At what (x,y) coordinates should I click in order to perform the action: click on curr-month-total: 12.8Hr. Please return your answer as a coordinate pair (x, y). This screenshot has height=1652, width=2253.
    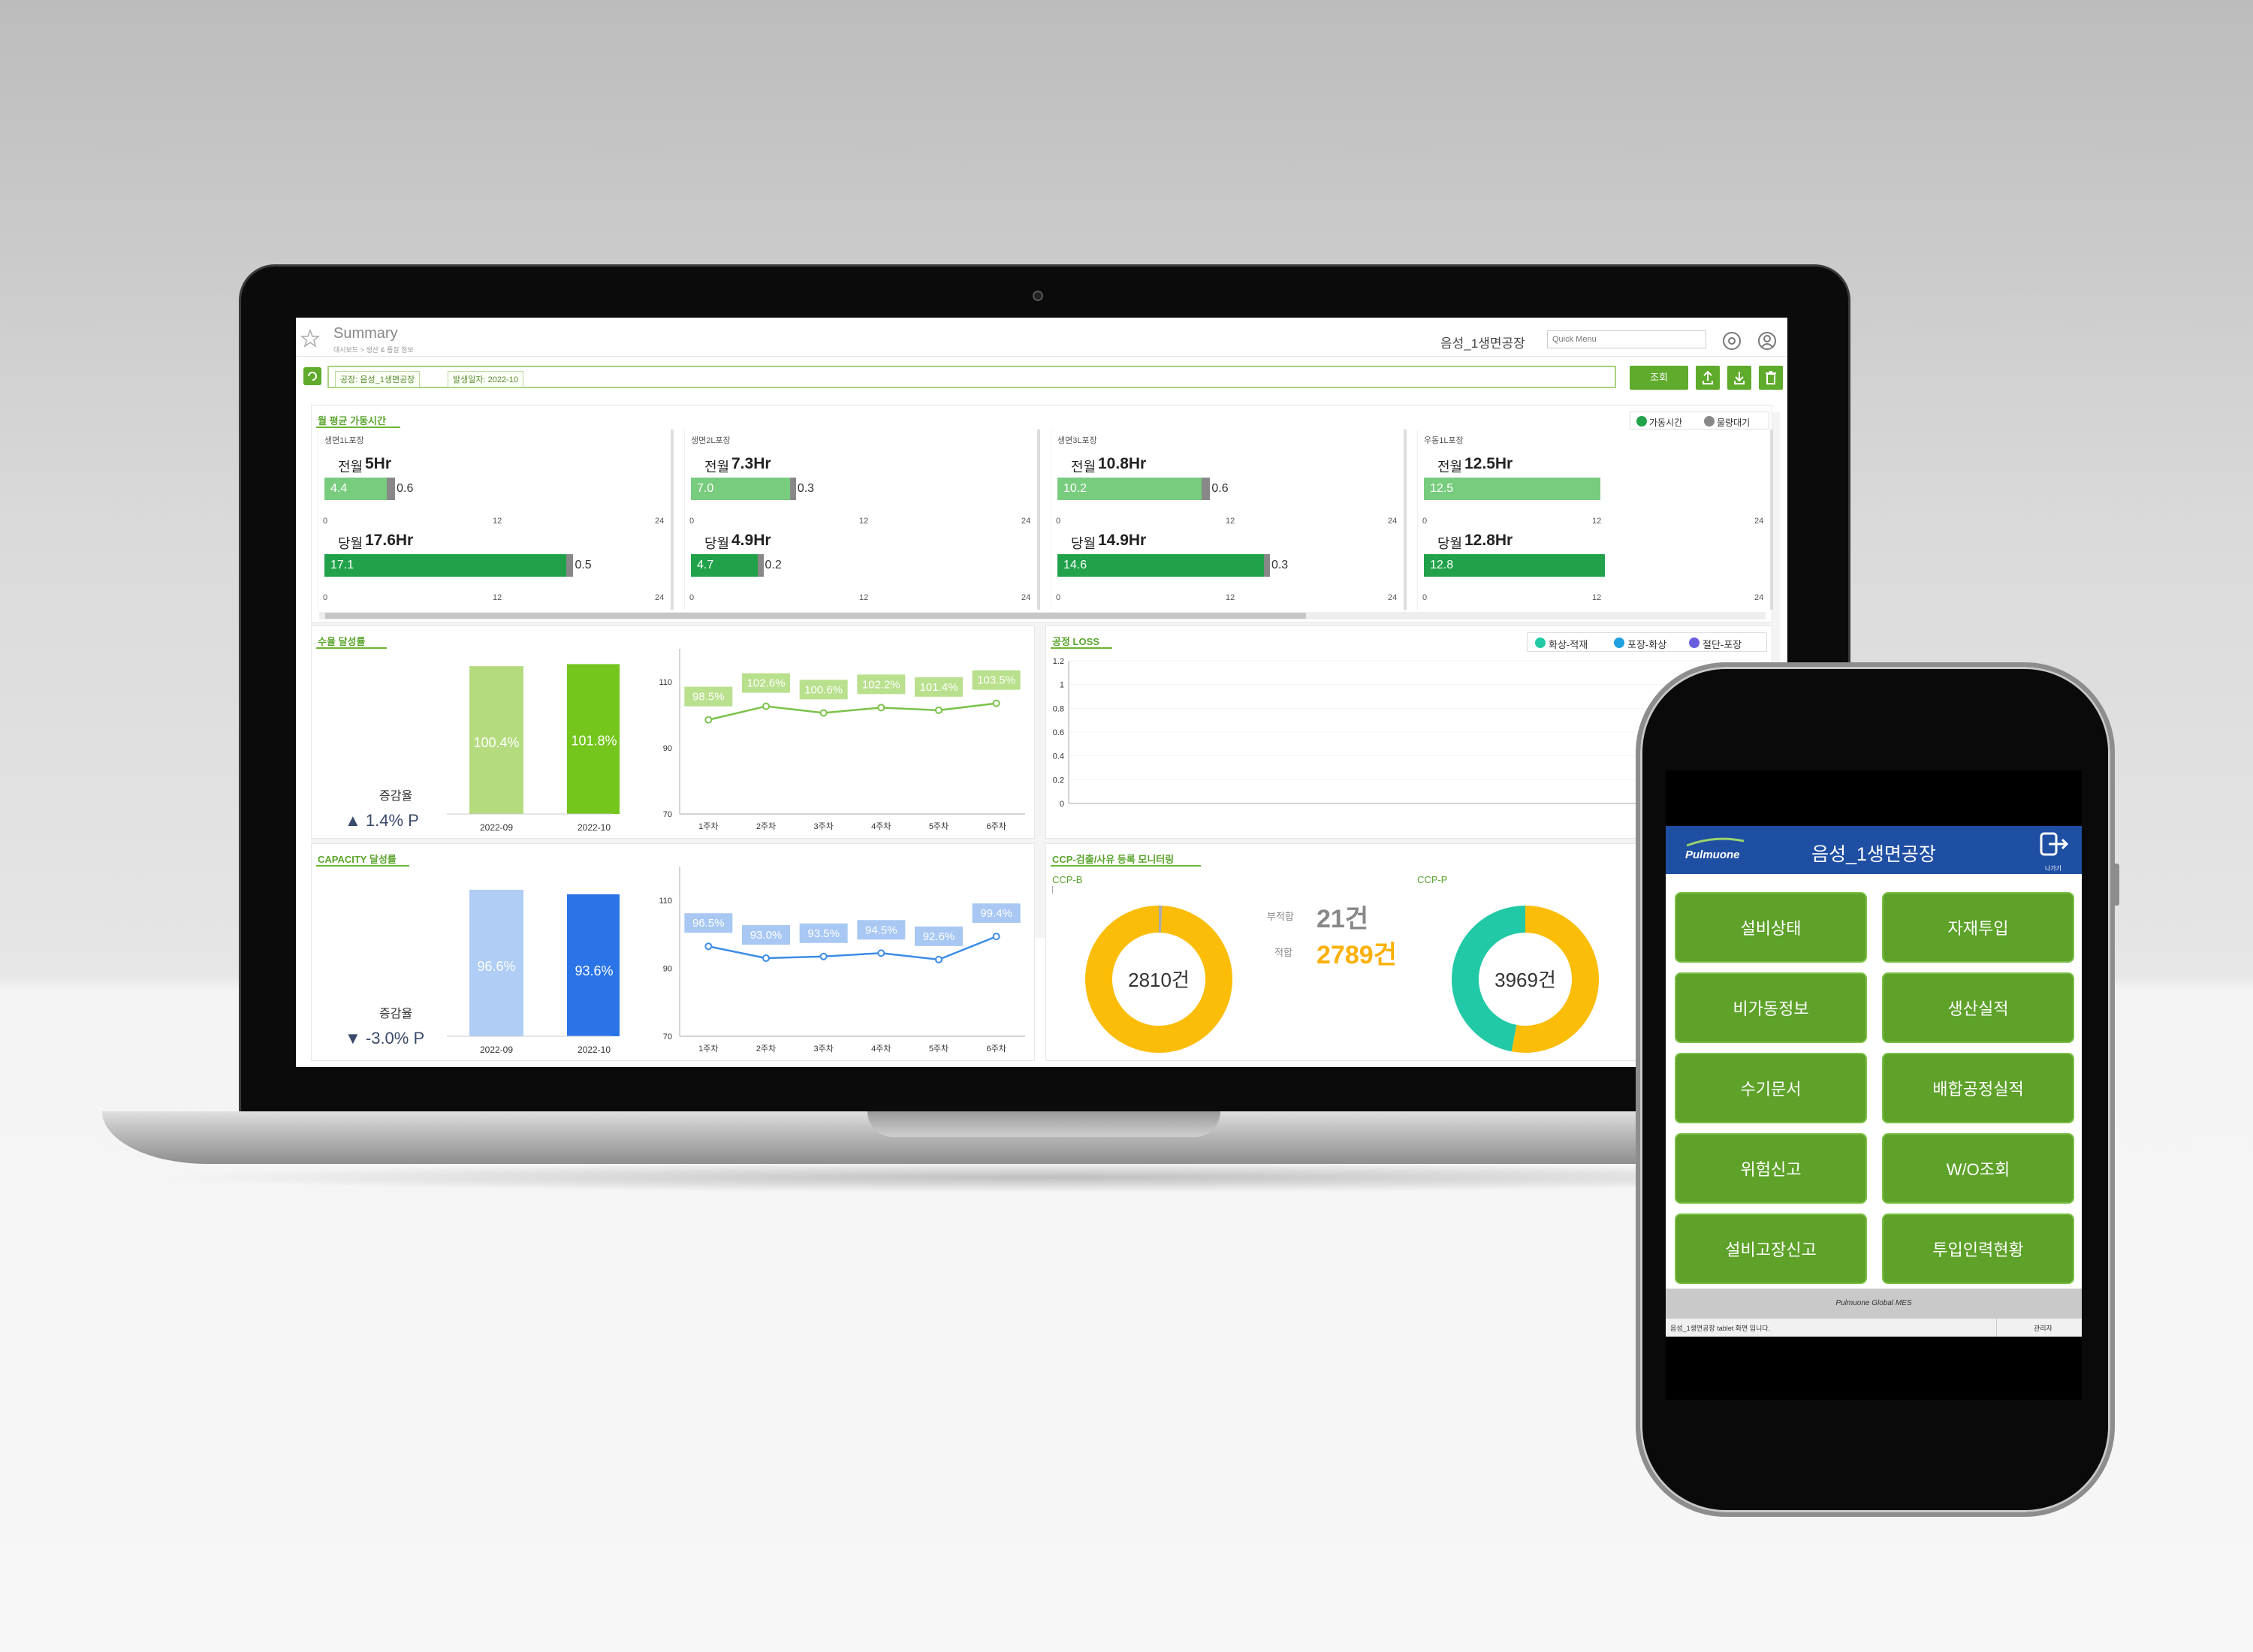
    Looking at the image, I should click on (1489, 540).